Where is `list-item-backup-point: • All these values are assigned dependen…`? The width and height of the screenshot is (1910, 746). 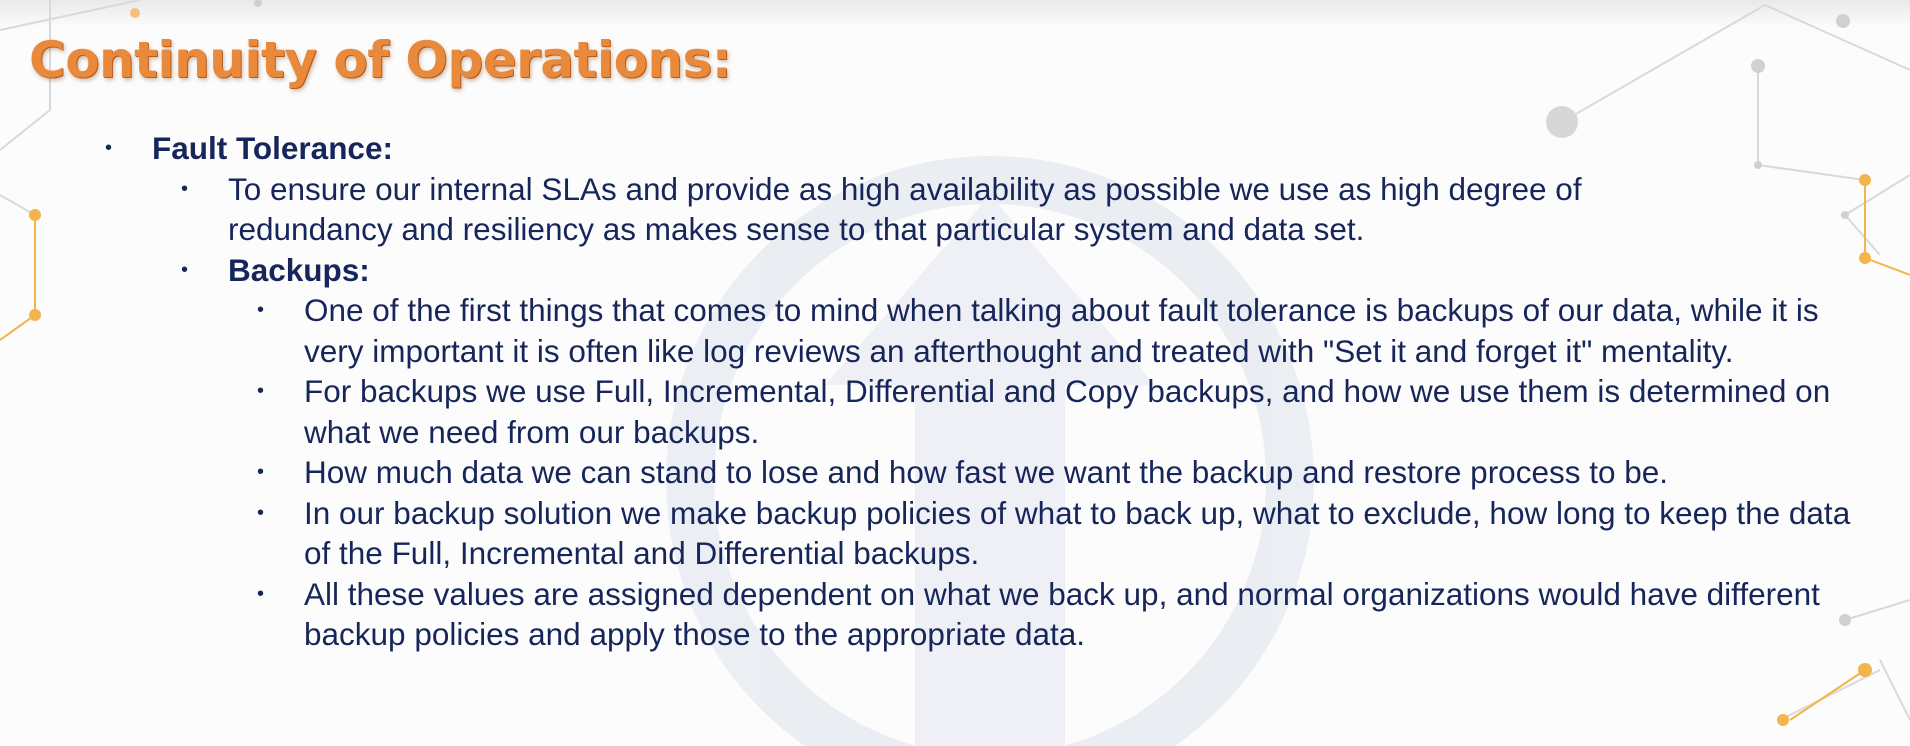 list-item-backup-point: • All these values are assigned dependen… is located at coordinates (1060, 614).